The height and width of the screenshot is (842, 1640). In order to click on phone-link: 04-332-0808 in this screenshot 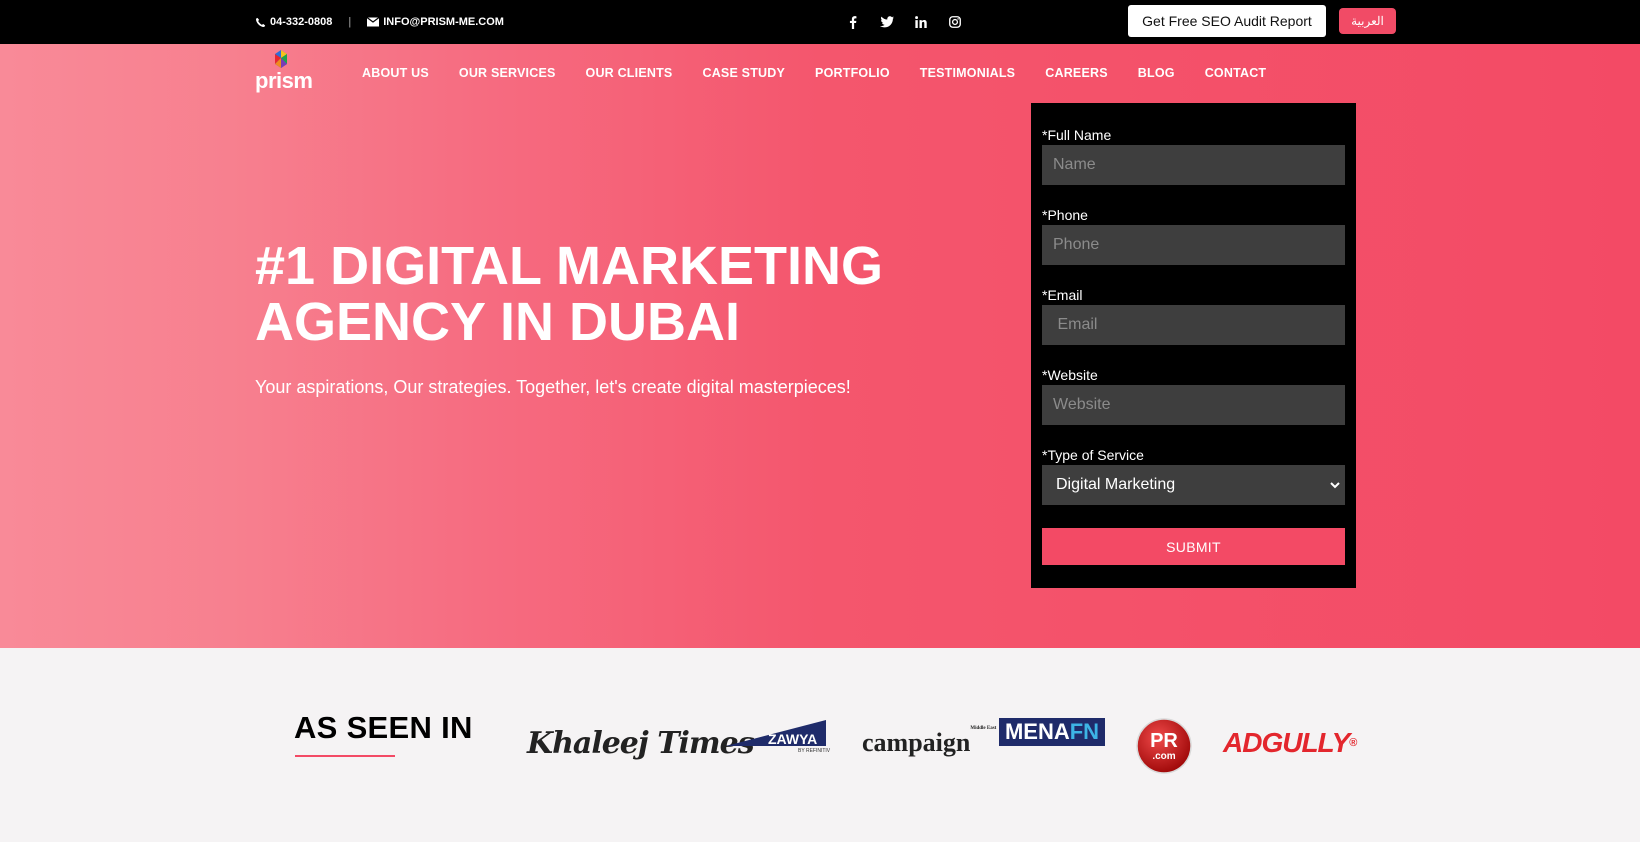, I will do `click(293, 22)`.